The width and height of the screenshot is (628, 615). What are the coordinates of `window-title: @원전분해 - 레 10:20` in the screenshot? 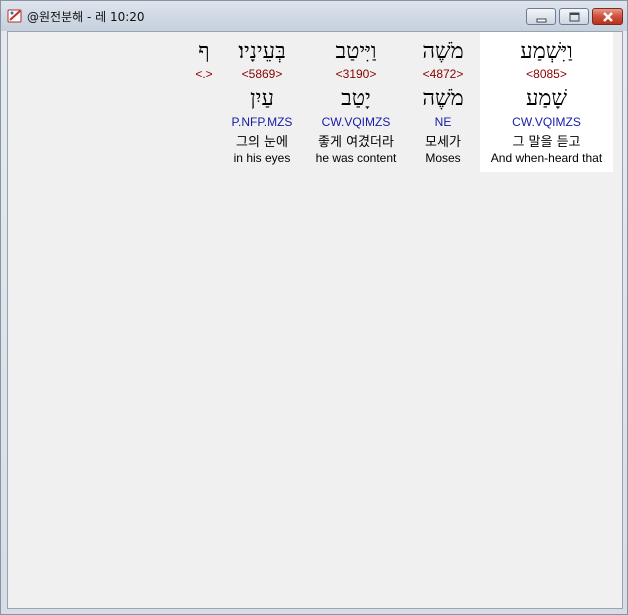 It's located at (86, 17).